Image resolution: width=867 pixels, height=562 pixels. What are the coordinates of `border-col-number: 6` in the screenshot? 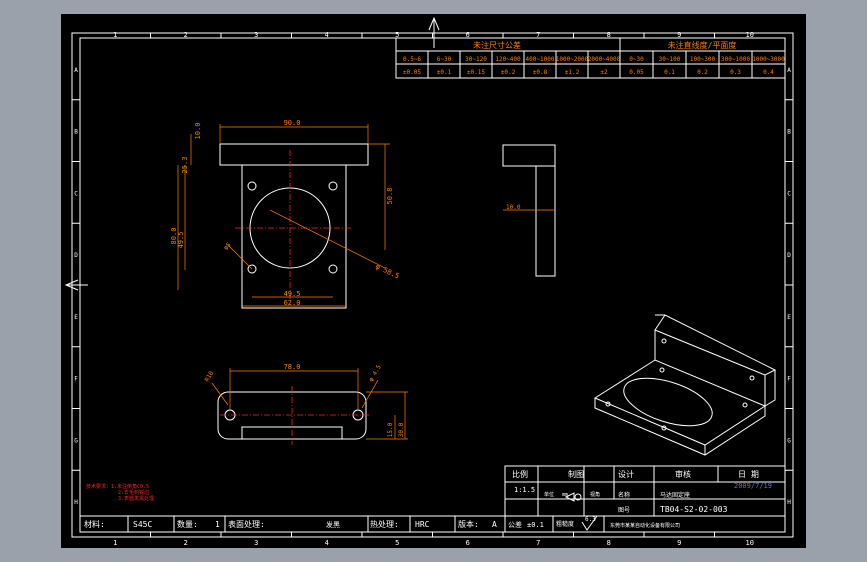 It's located at (468, 543).